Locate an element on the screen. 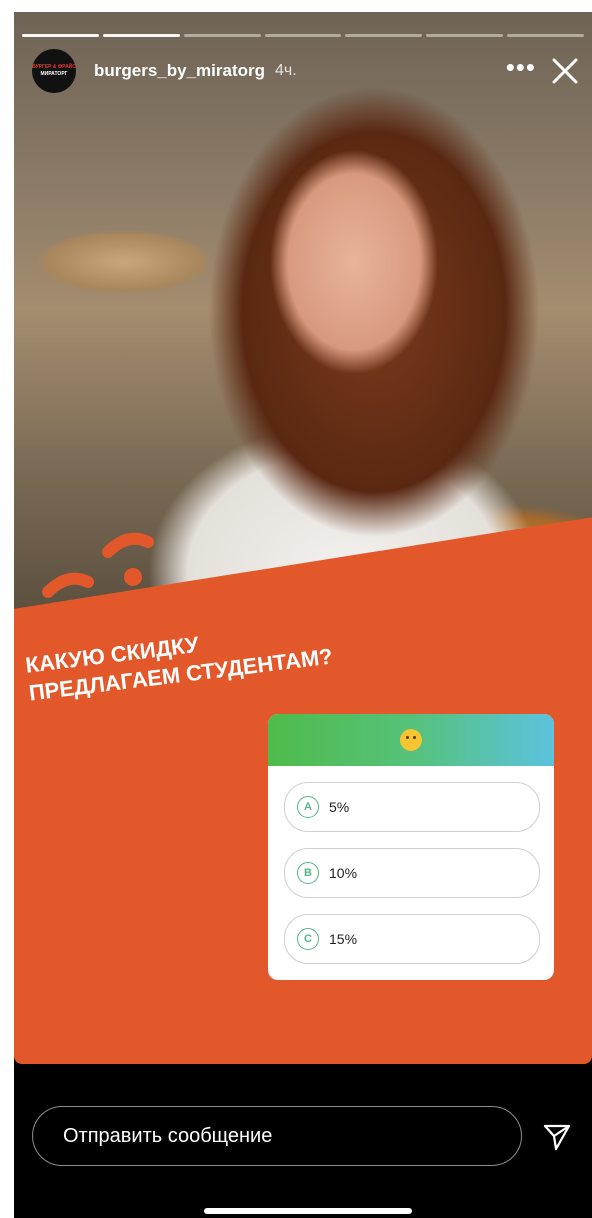 This screenshot has width=592, height=1218. thinking-face-emoji-icon is located at coordinates (411, 740).